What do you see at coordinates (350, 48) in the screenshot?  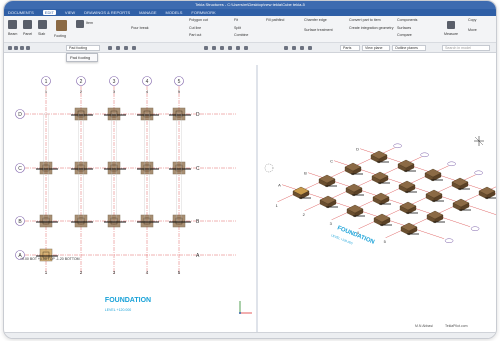 I see `parts-dropdown: Parts` at bounding box center [350, 48].